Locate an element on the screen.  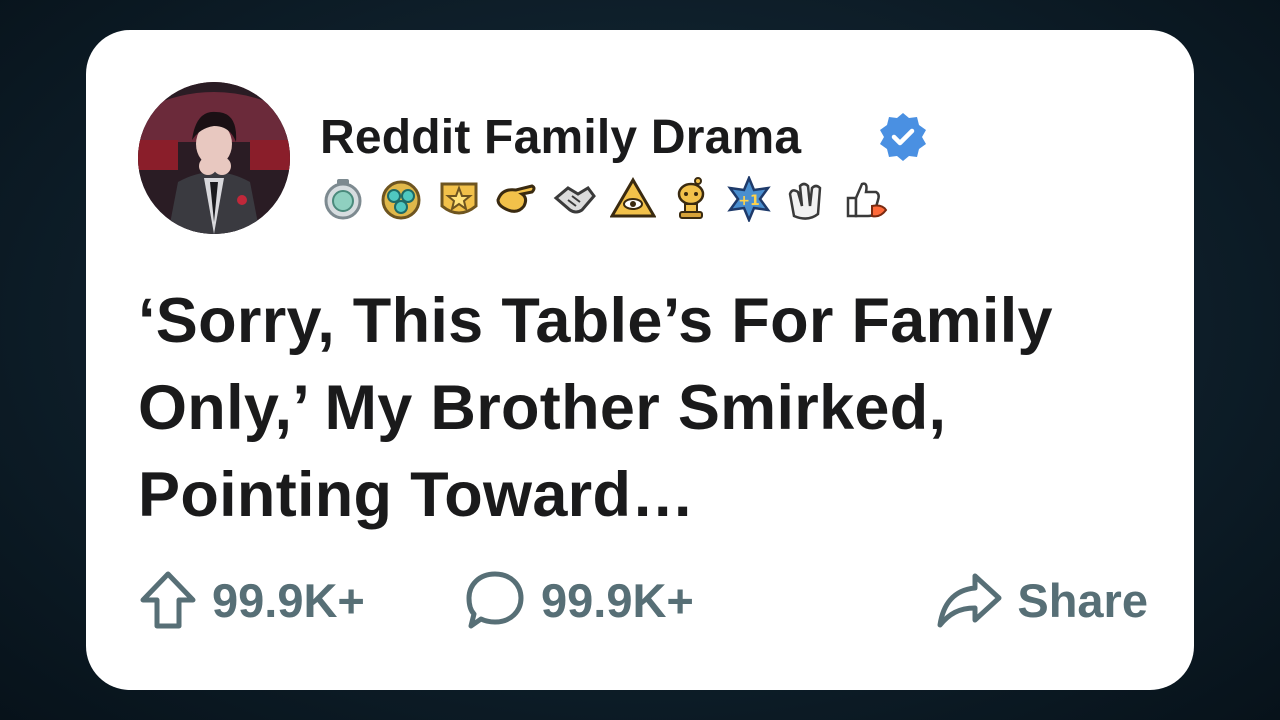
action-bar: 99.9K+ 99.9K+ Share is located at coordinates (643, 600).